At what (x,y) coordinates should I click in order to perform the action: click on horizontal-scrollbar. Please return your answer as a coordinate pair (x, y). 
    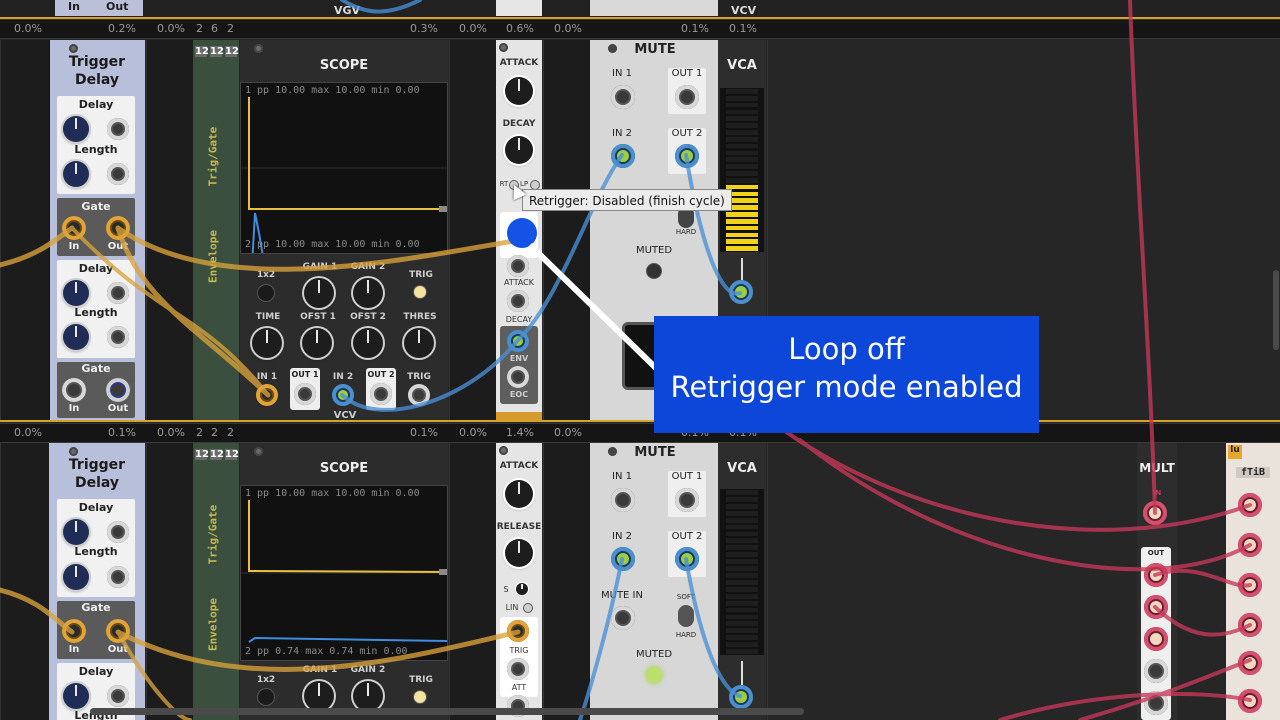
    Looking at the image, I should click on (447, 711).